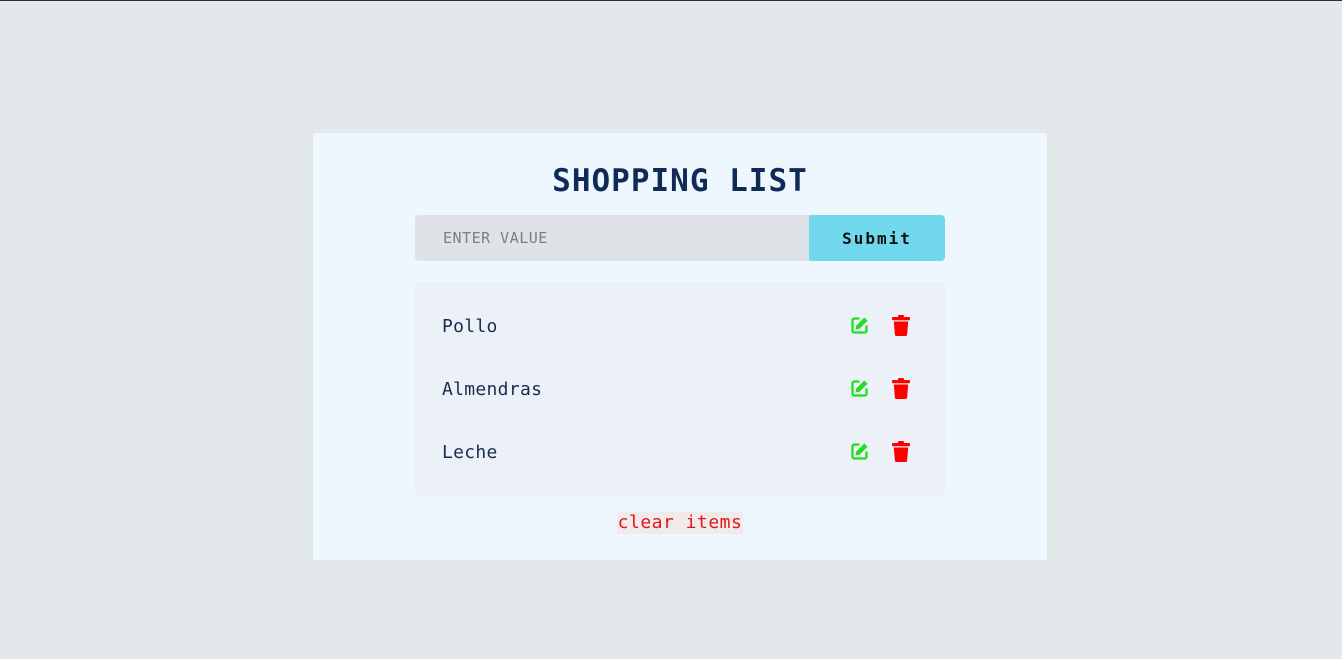 The height and width of the screenshot is (659, 1342). Describe the element at coordinates (470, 326) in the screenshot. I see `item-name: Pollo` at that location.